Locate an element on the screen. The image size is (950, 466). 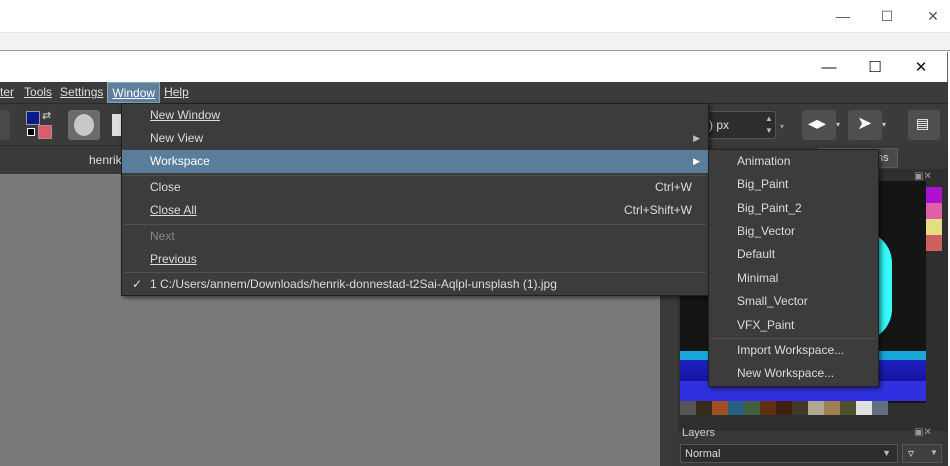
dock-toggle-icon: ▤ is located at coordinates (924, 125).